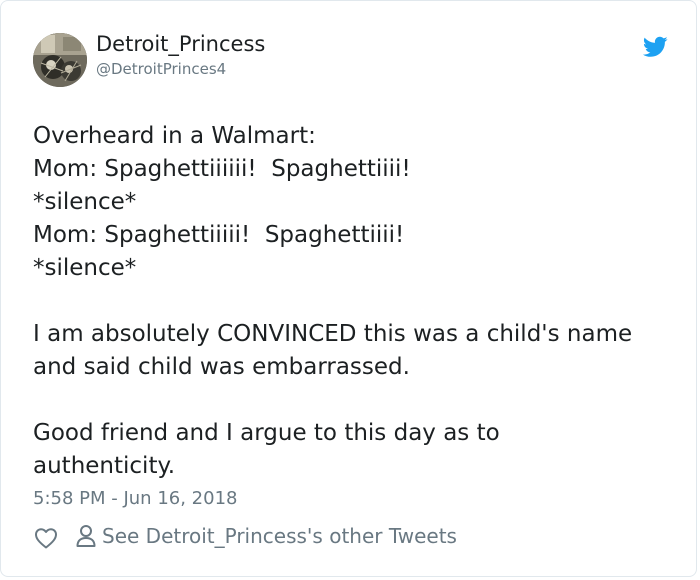  Describe the element at coordinates (135, 498) in the screenshot. I see `tweet-timestamp: 5:58 PM - Jun 16, 2018` at that location.